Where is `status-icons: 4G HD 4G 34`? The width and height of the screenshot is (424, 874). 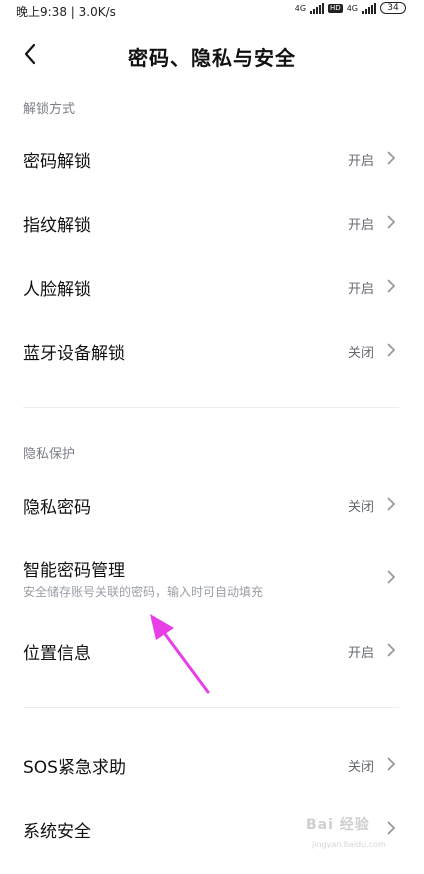
status-icons: 4G HD 4G 34 is located at coordinates (350, 8).